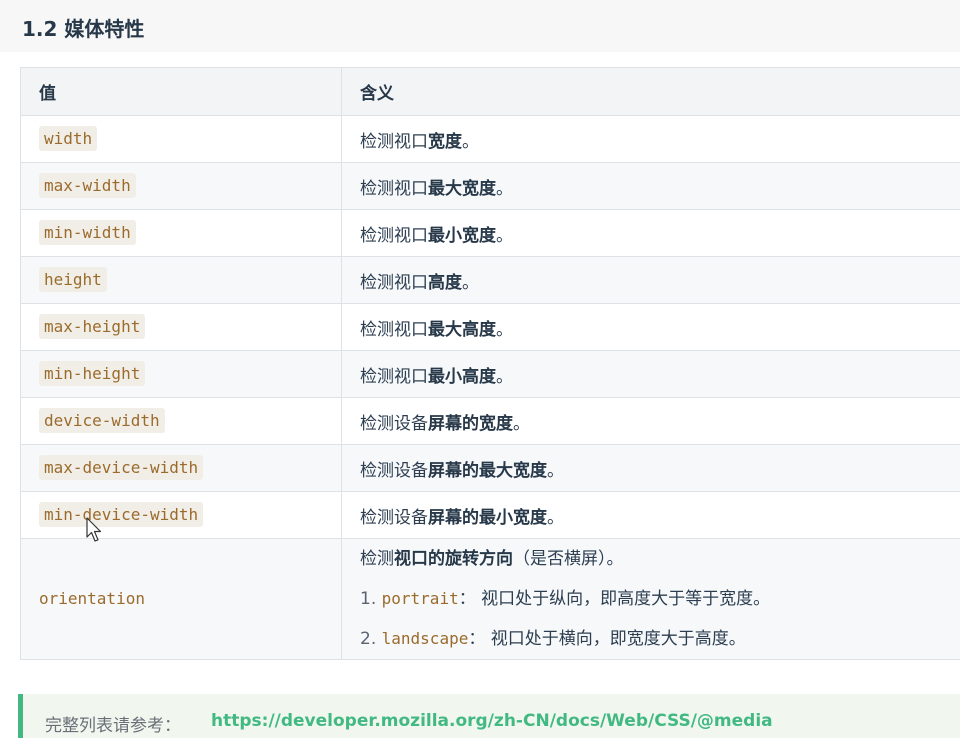  I want to click on table-row: height 检测视口高度。, so click(490, 280).